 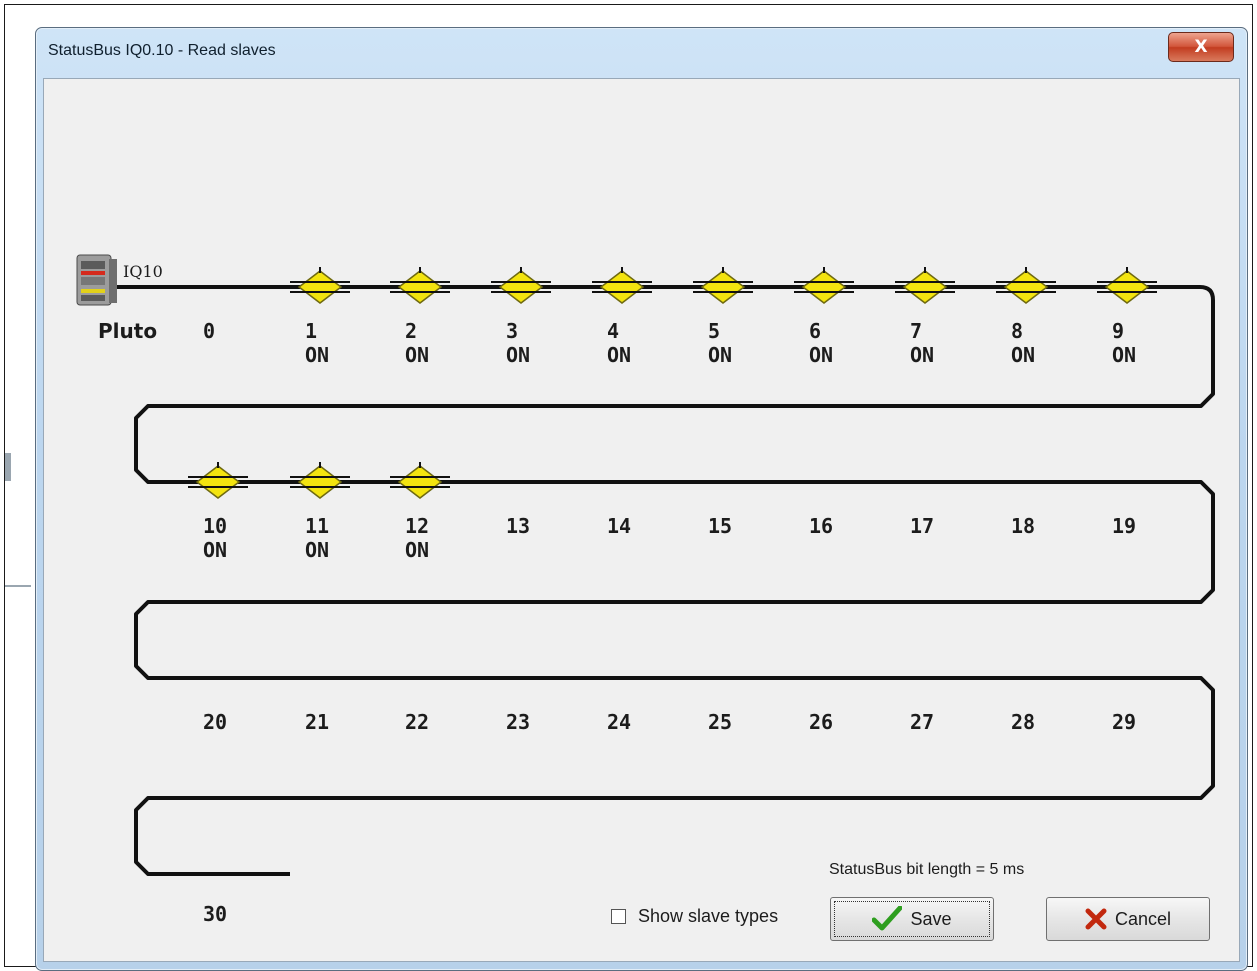 I want to click on slave-number: 16, so click(x=821, y=526).